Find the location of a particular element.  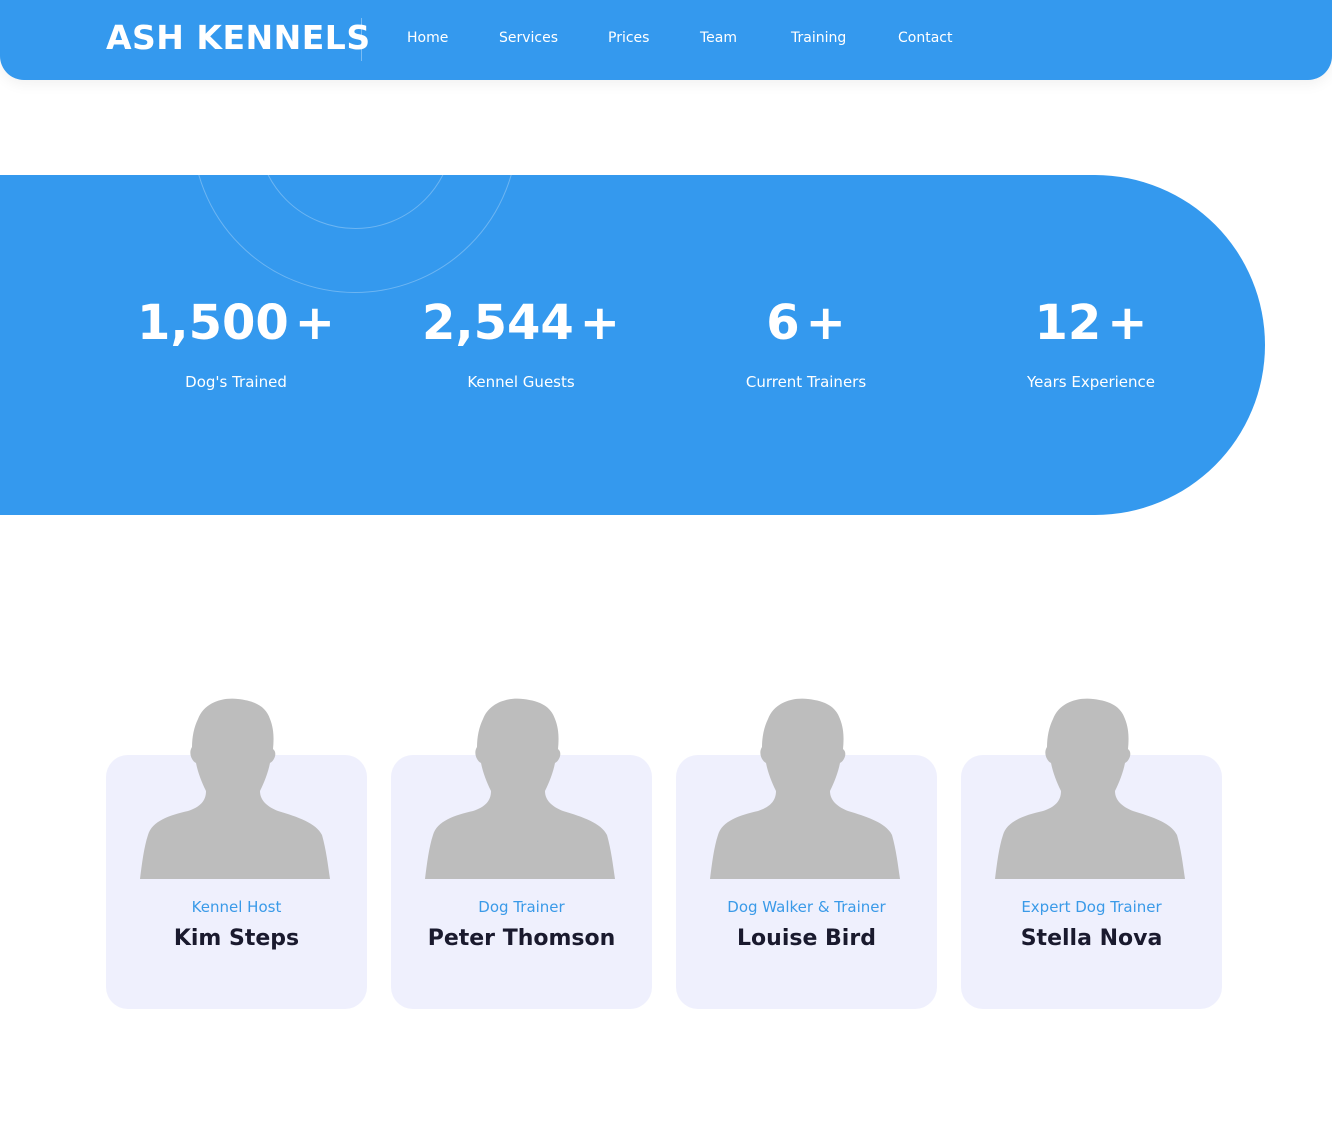

nav-link-training: Training is located at coordinates (818, 38).